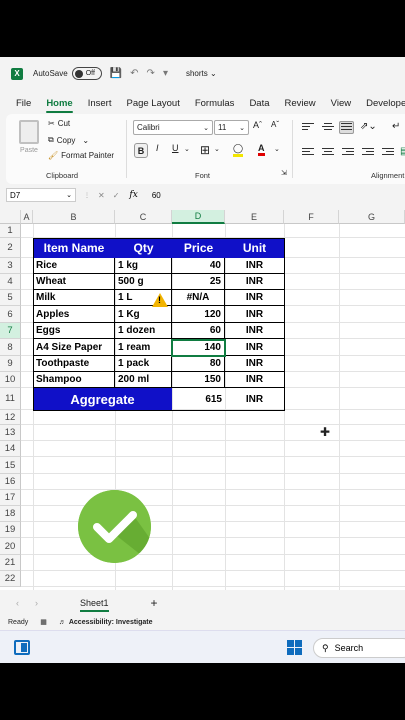 The height and width of the screenshot is (720, 405). Describe the element at coordinates (198, 399) in the screenshot. I see `aggregate-value: 615` at that location.